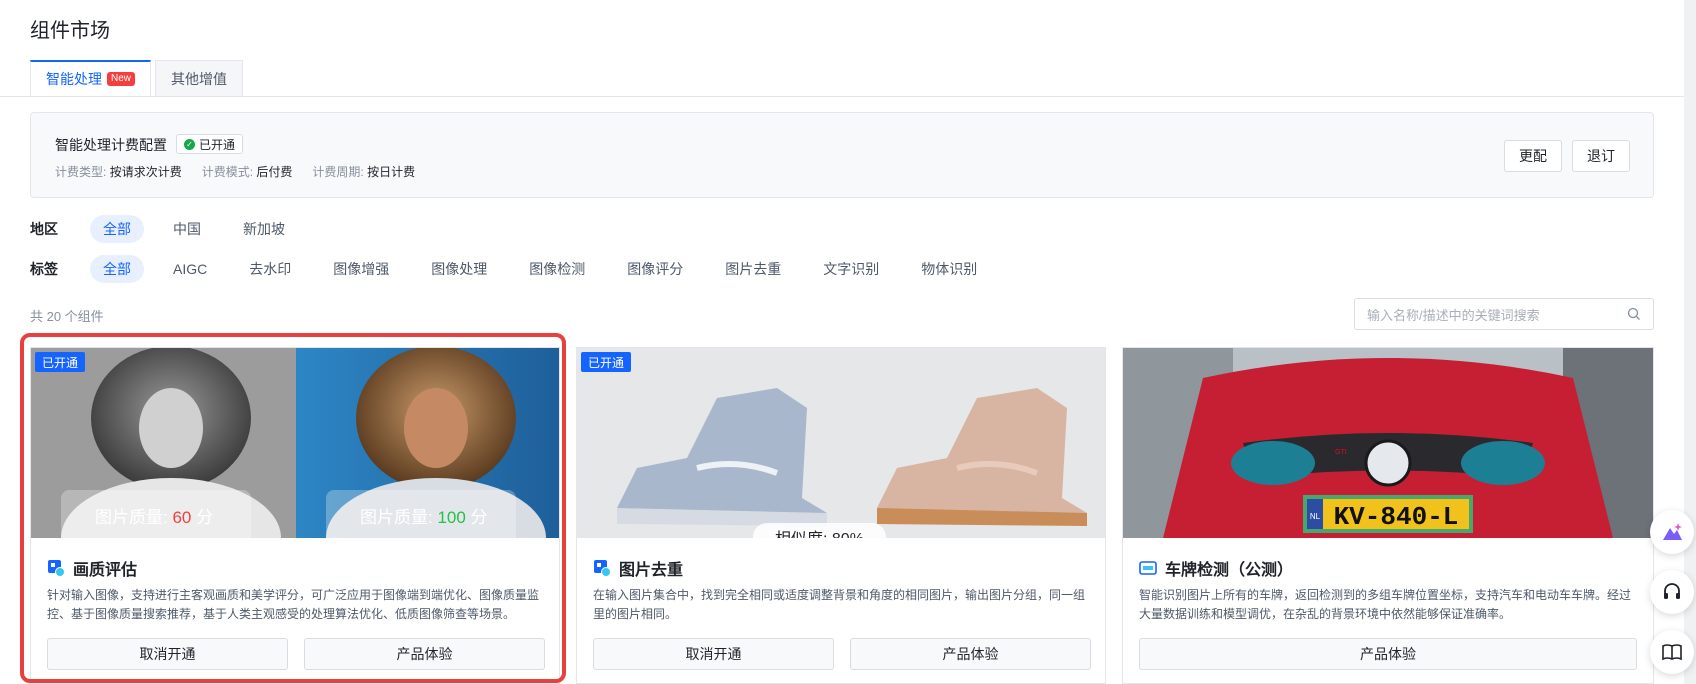 This screenshot has width=1696, height=684. I want to click on score-text-left: 图片质量: 60 分, so click(154, 515).